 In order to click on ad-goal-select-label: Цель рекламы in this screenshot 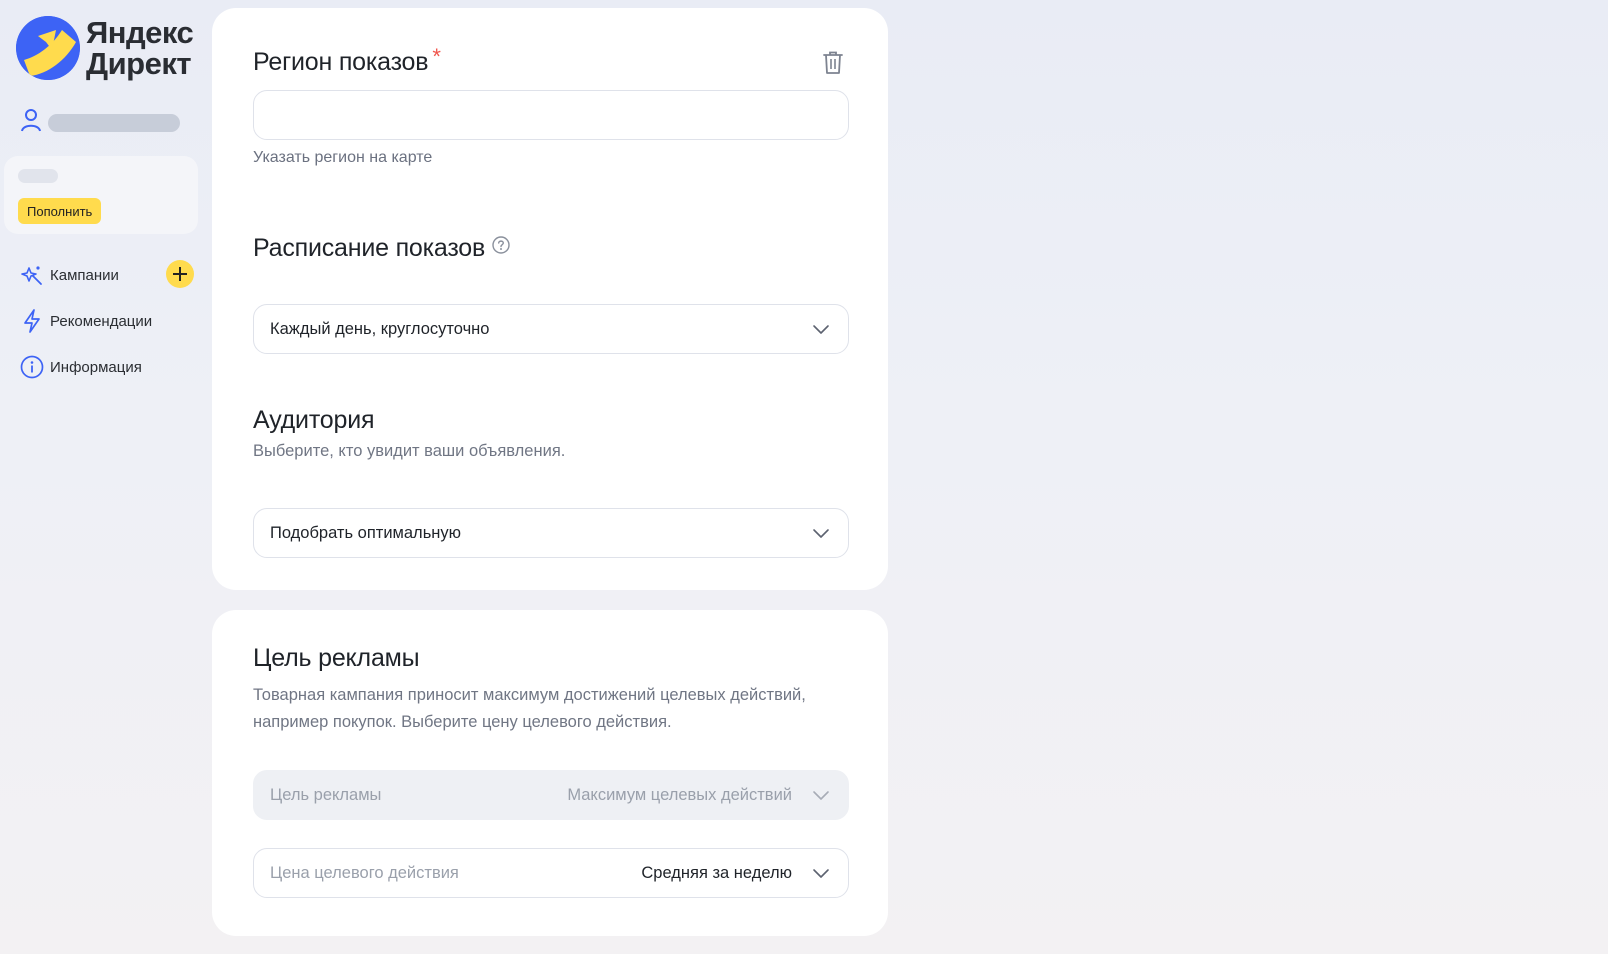, I will do `click(326, 794)`.